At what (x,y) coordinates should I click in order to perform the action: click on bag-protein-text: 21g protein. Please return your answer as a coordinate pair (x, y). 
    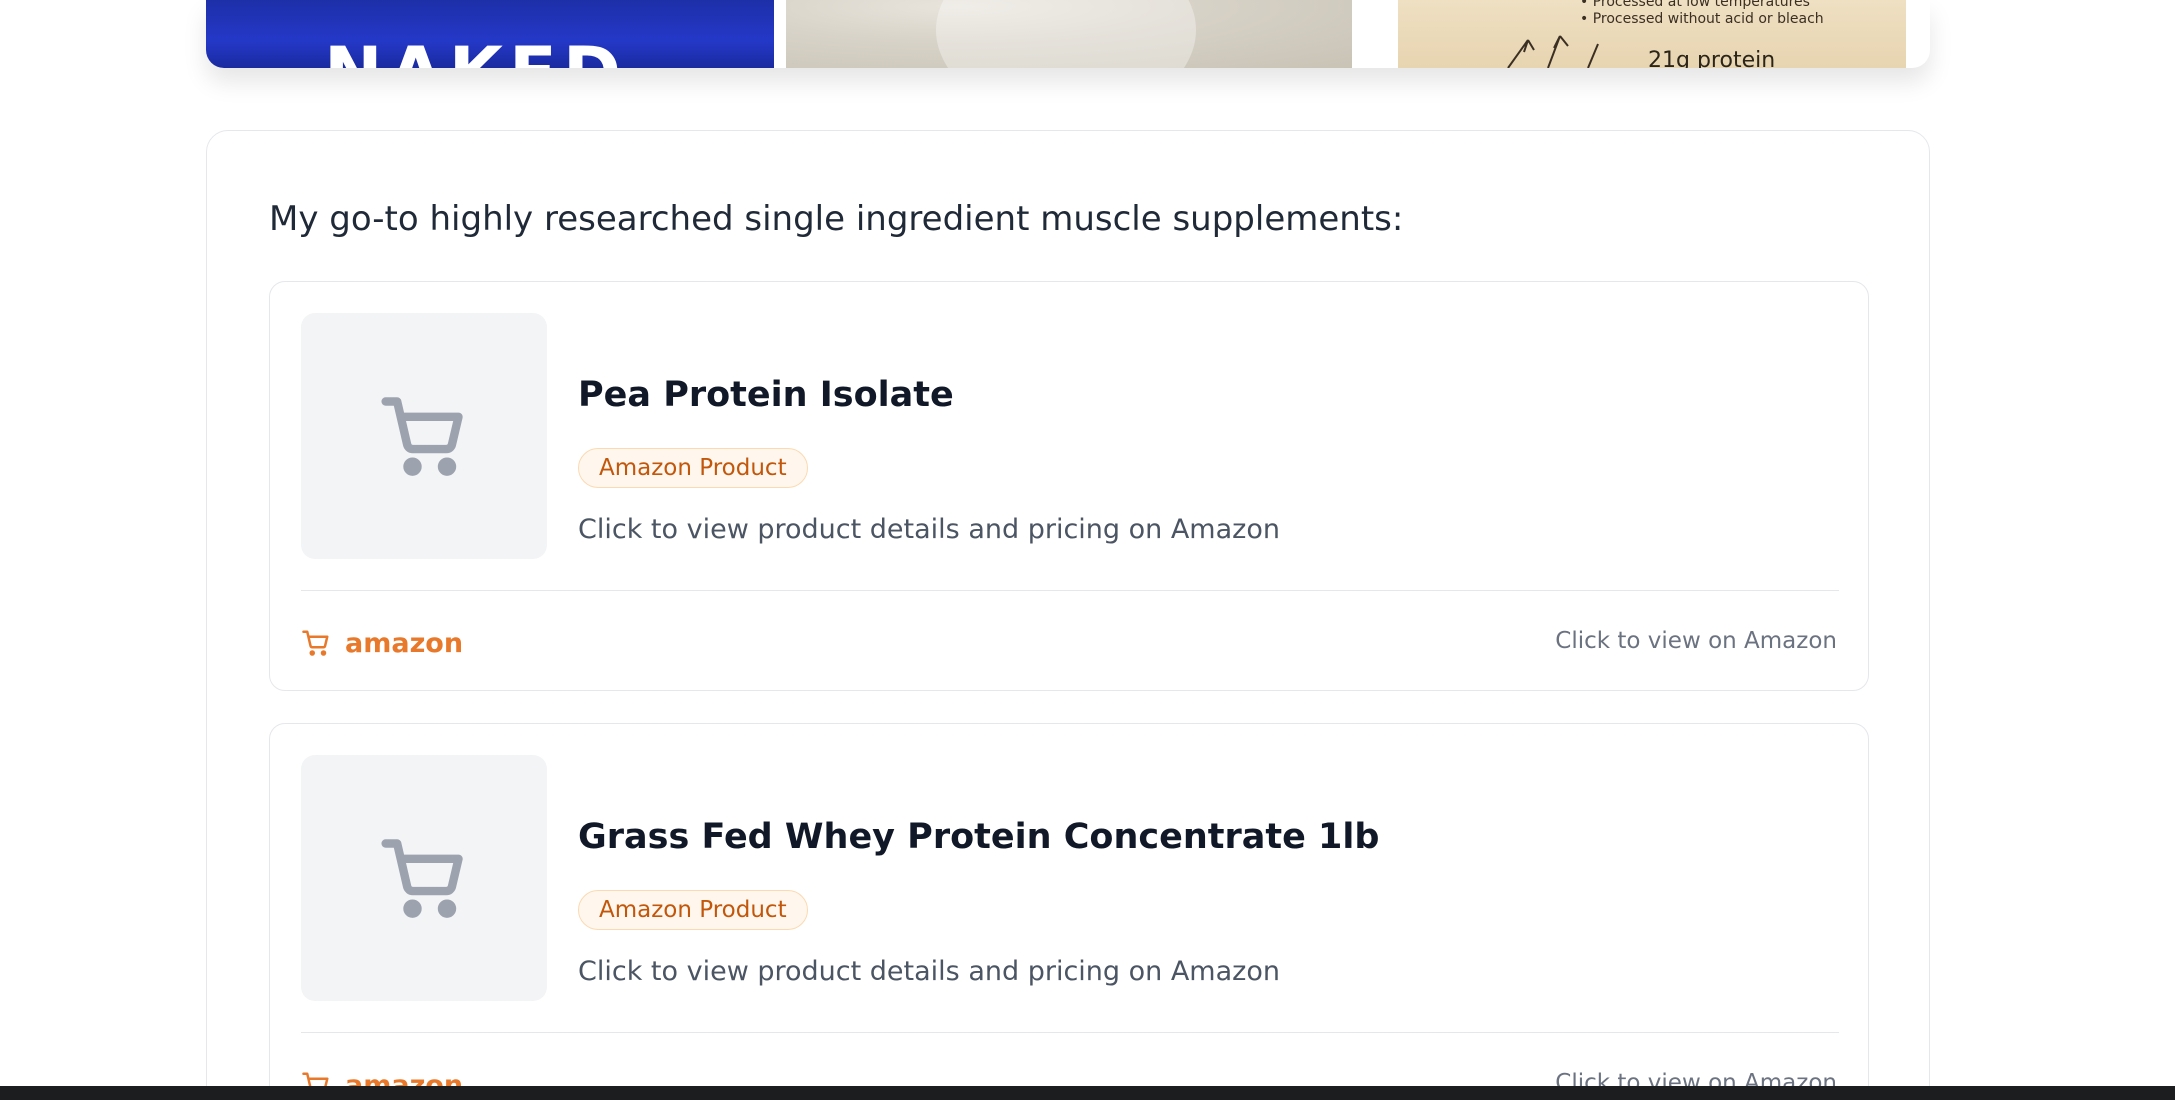
    Looking at the image, I should click on (1712, 58).